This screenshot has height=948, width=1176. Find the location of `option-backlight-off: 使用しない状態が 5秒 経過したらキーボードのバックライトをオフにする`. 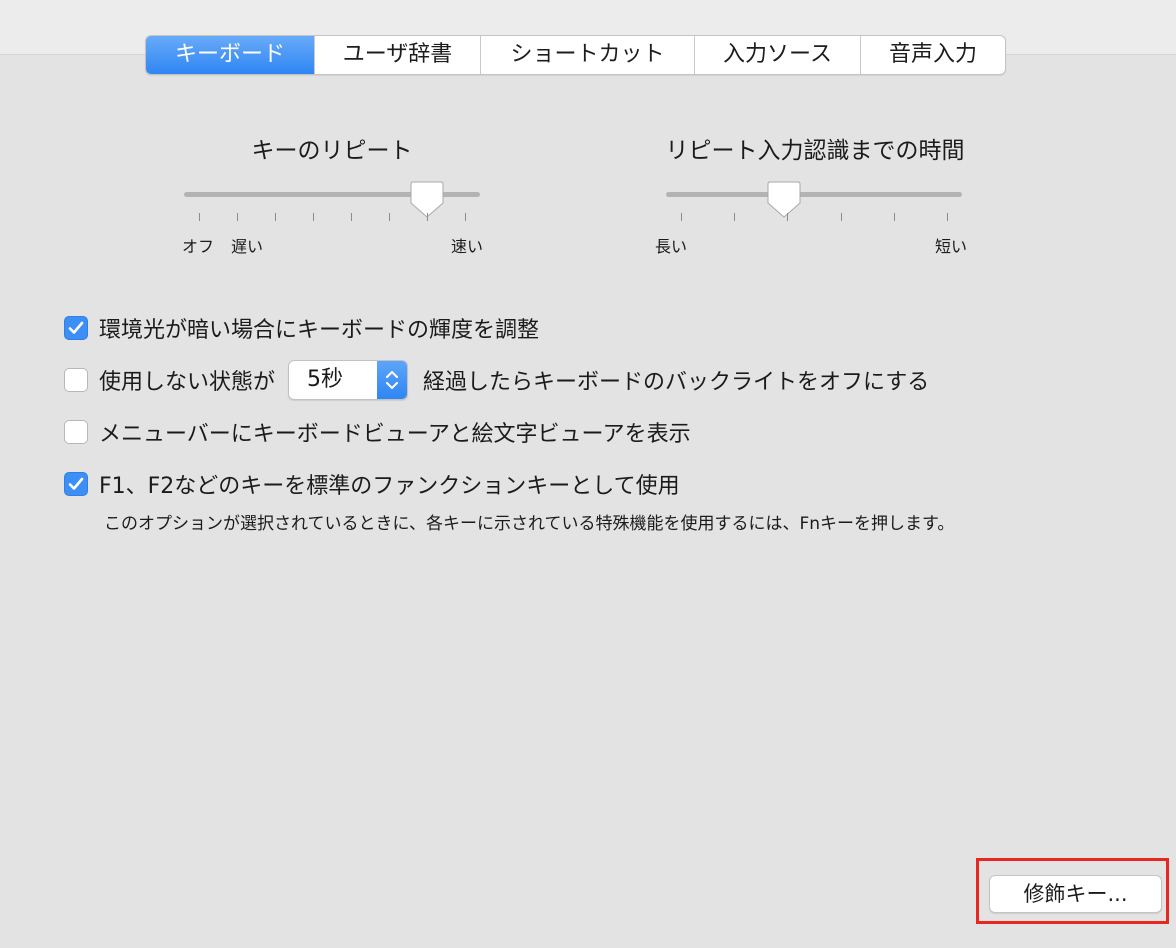

option-backlight-off: 使用しない状態が 5秒 経過したらキーボードのバックライトをオフにする is located at coordinates (497, 380).